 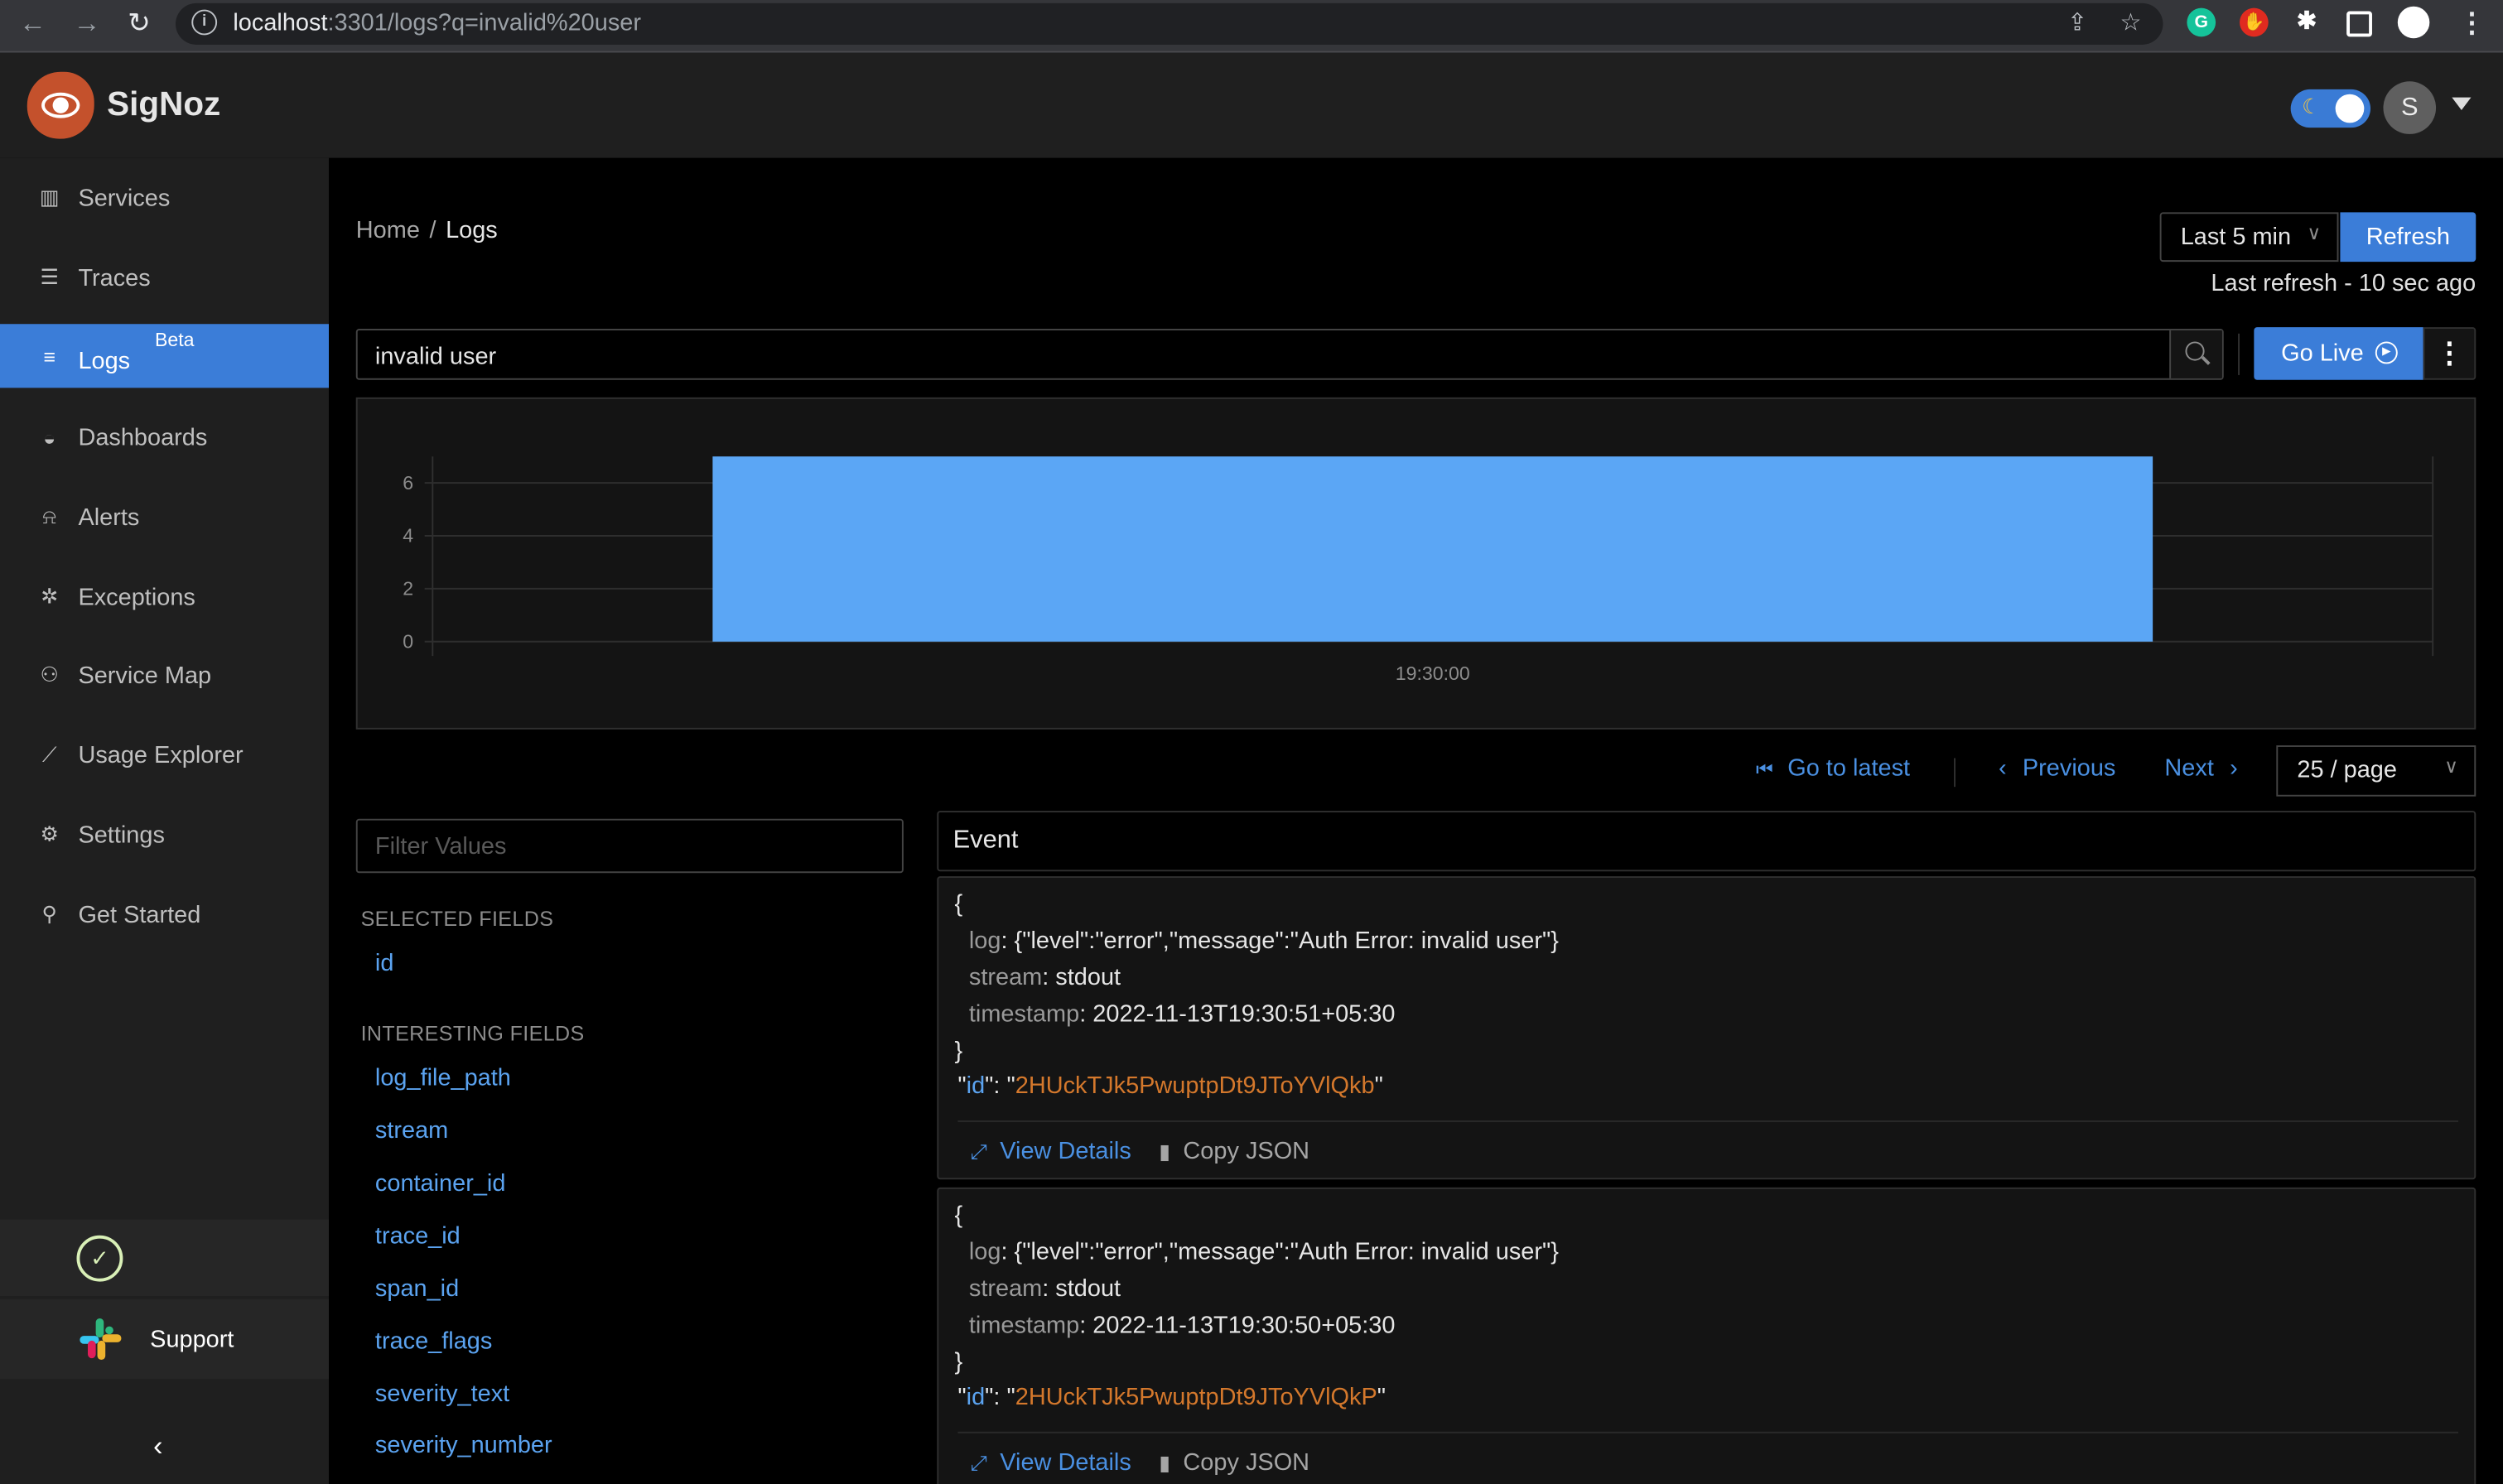 What do you see at coordinates (1006, 1288) in the screenshot?
I see `field-key: stream` at bounding box center [1006, 1288].